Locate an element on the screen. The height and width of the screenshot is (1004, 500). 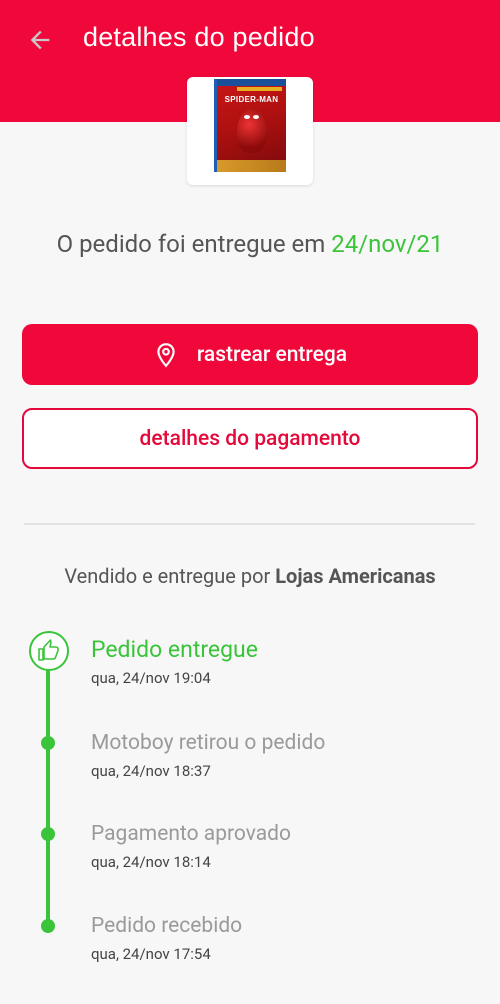
timeline-status-badge is located at coordinates (49, 651).